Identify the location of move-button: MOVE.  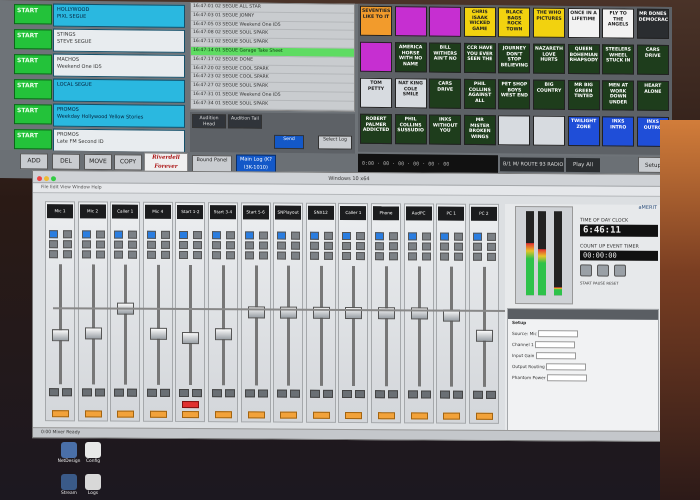
(98, 162).